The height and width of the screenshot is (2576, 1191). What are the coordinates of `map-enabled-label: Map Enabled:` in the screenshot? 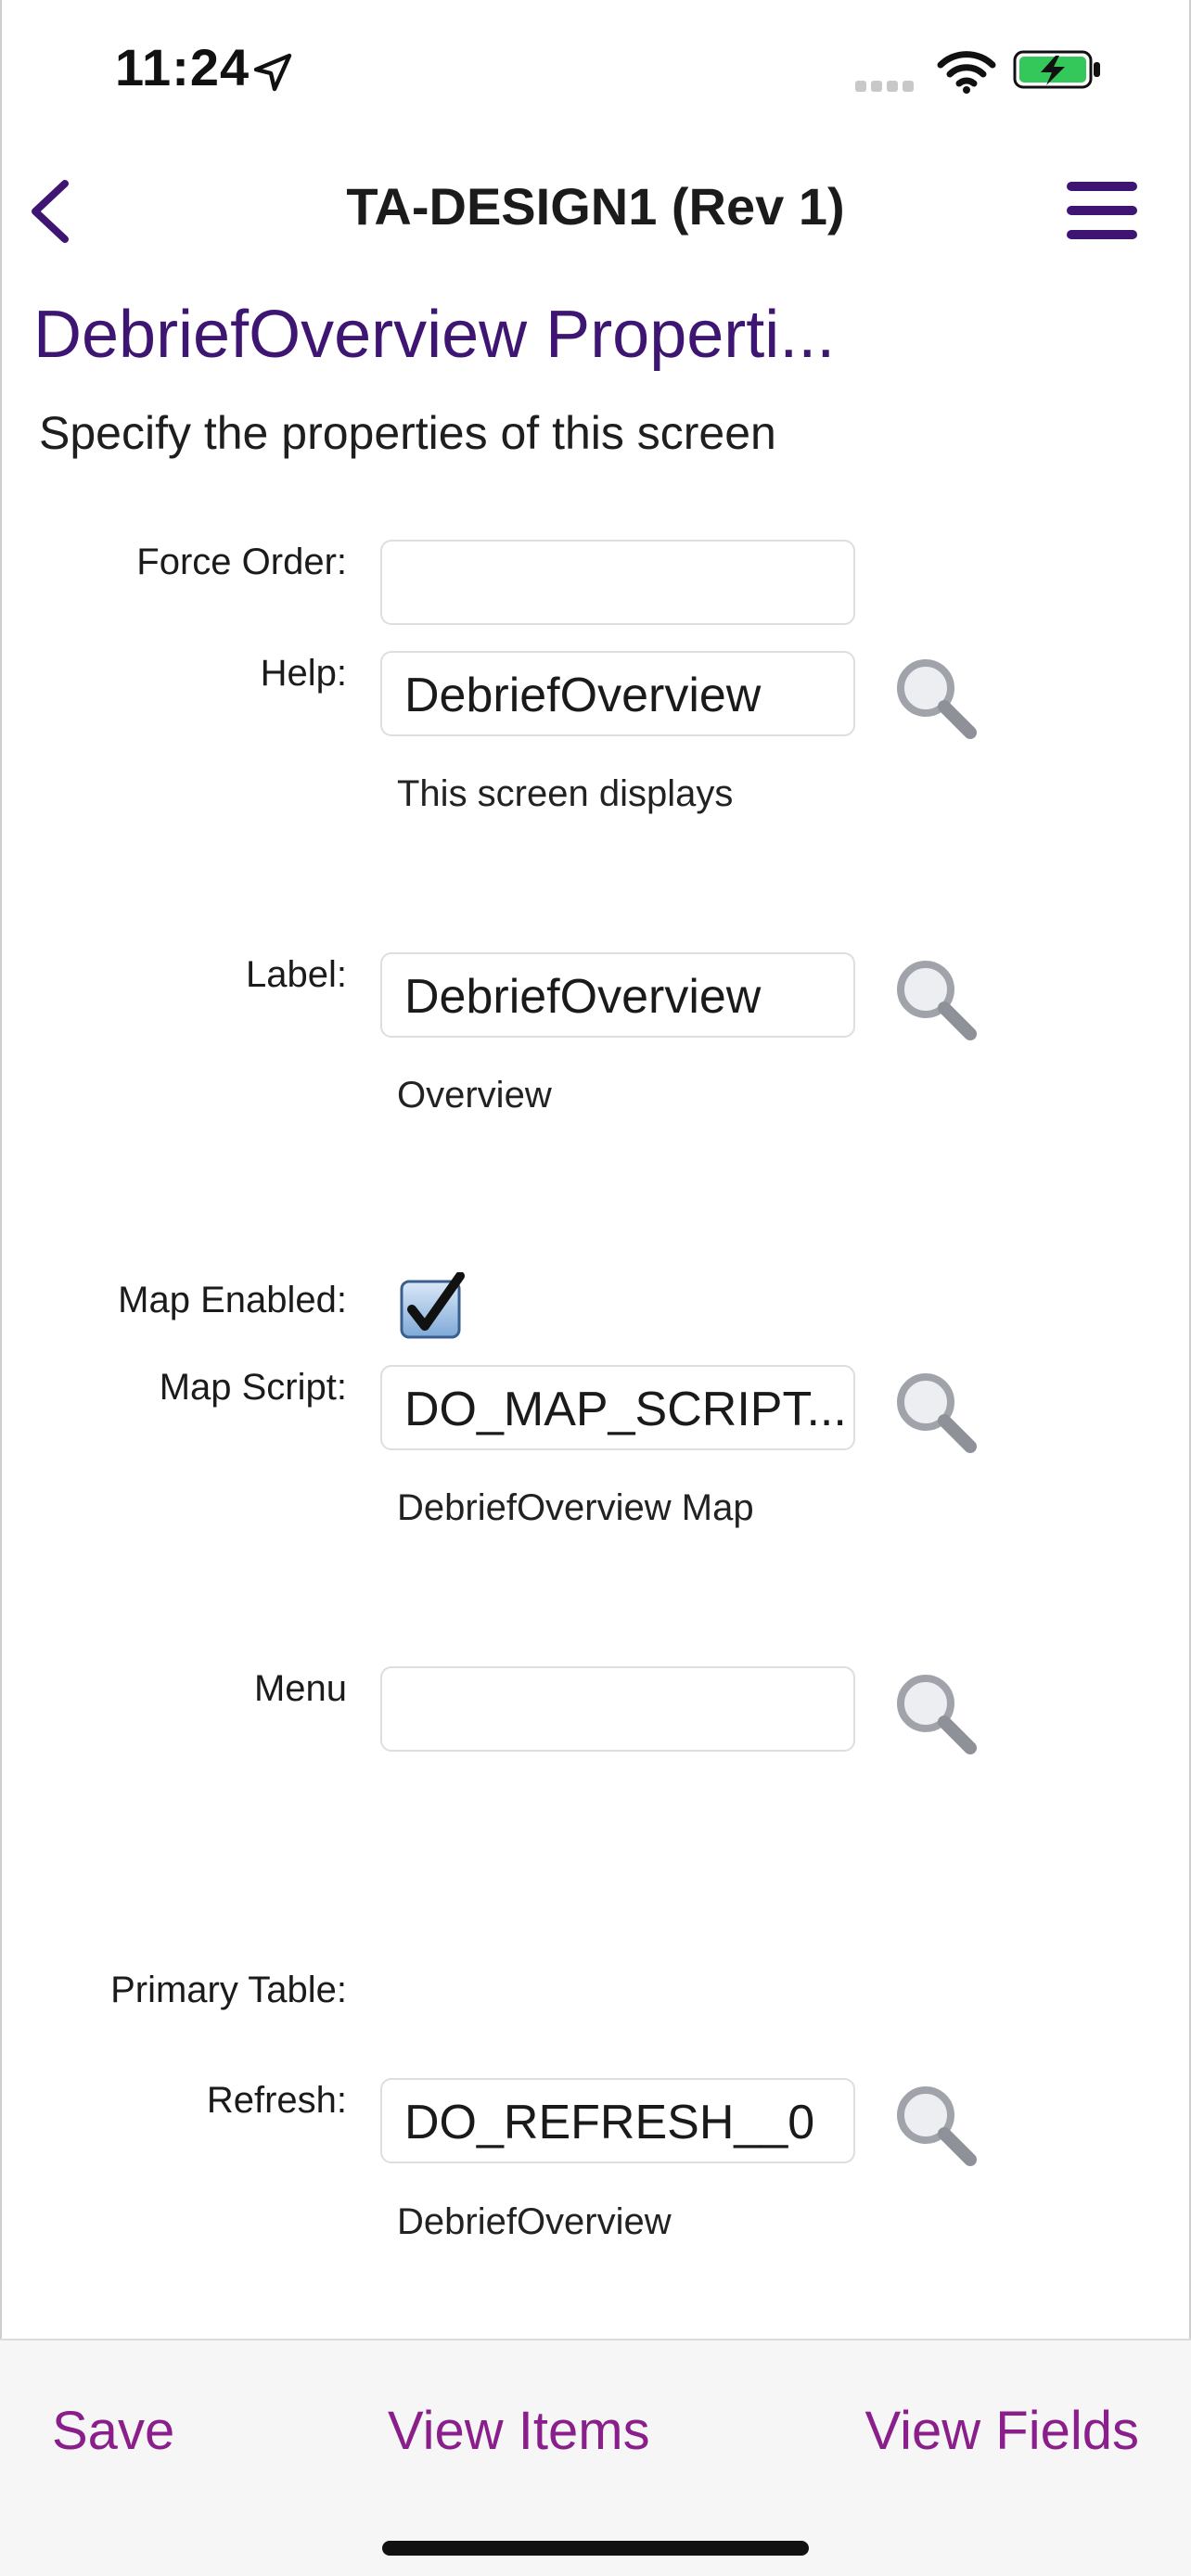 It's located at (232, 1300).